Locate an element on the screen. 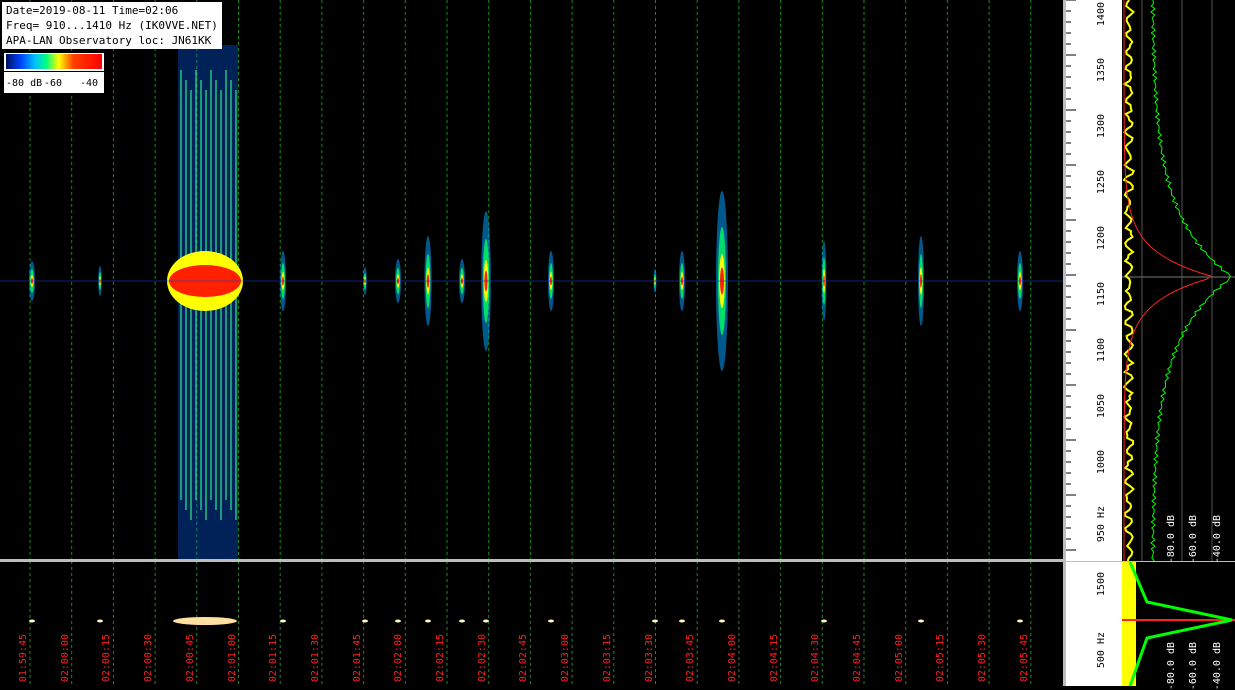 Image resolution: width=1235 pixels, height=690 pixels. lower-db-label: -80.0 dB is located at coordinates (1171, 666).